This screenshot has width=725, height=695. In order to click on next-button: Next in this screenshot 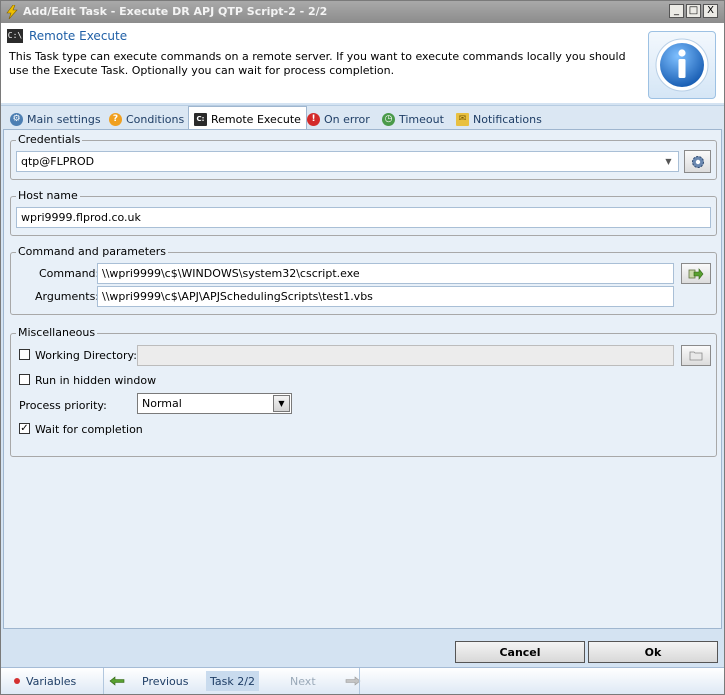, I will do `click(325, 681)`.